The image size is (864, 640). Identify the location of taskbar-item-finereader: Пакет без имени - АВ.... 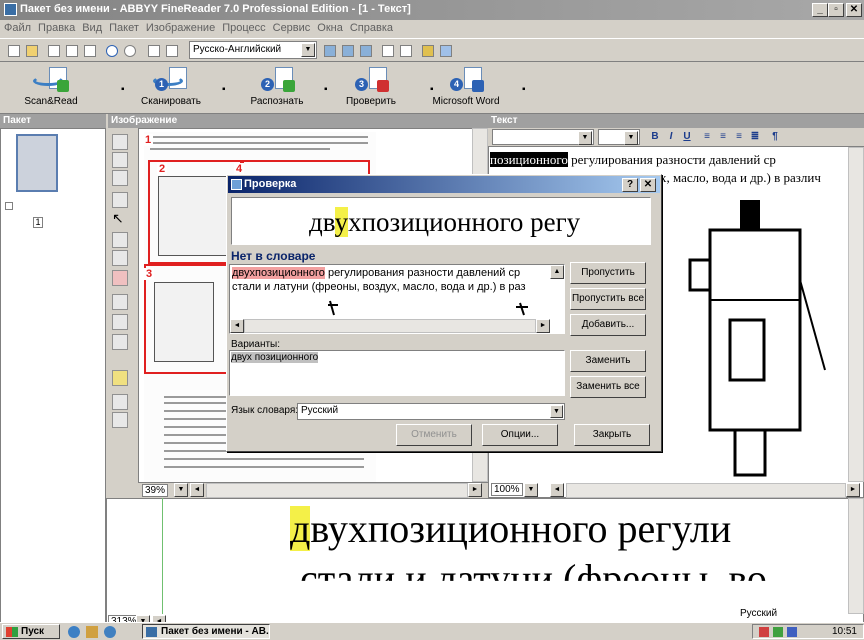
(206, 631).